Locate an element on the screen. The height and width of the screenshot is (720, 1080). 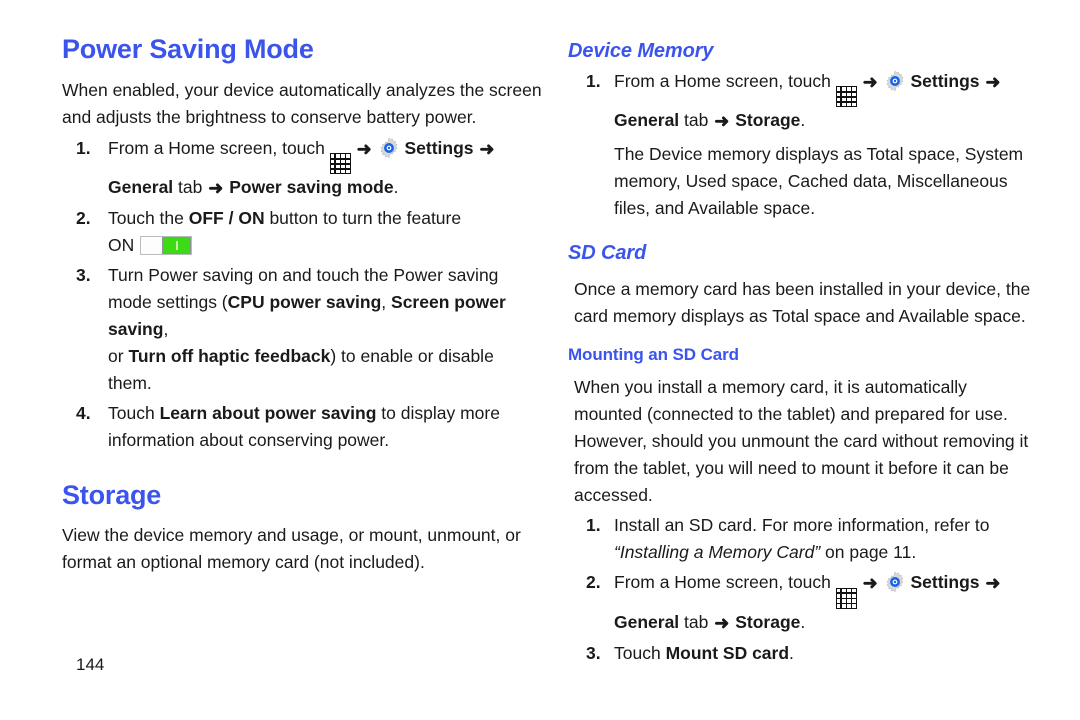
step-line: General tab ➜ Power saving mode. is located at coordinates (325, 188).